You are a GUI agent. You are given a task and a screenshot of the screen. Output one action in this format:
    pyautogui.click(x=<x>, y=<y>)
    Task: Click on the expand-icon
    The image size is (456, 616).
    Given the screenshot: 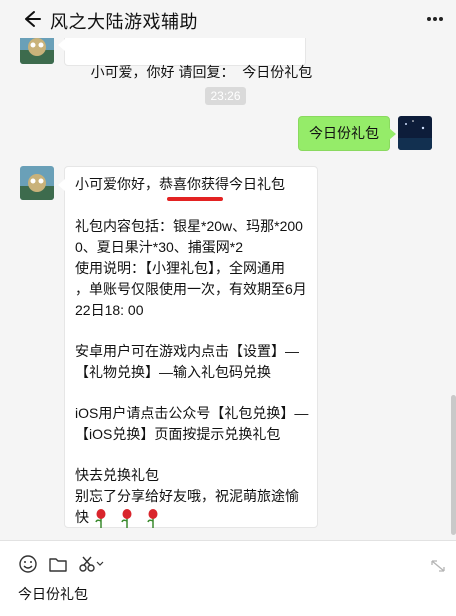 What is the action you would take?
    pyautogui.click(x=438, y=566)
    